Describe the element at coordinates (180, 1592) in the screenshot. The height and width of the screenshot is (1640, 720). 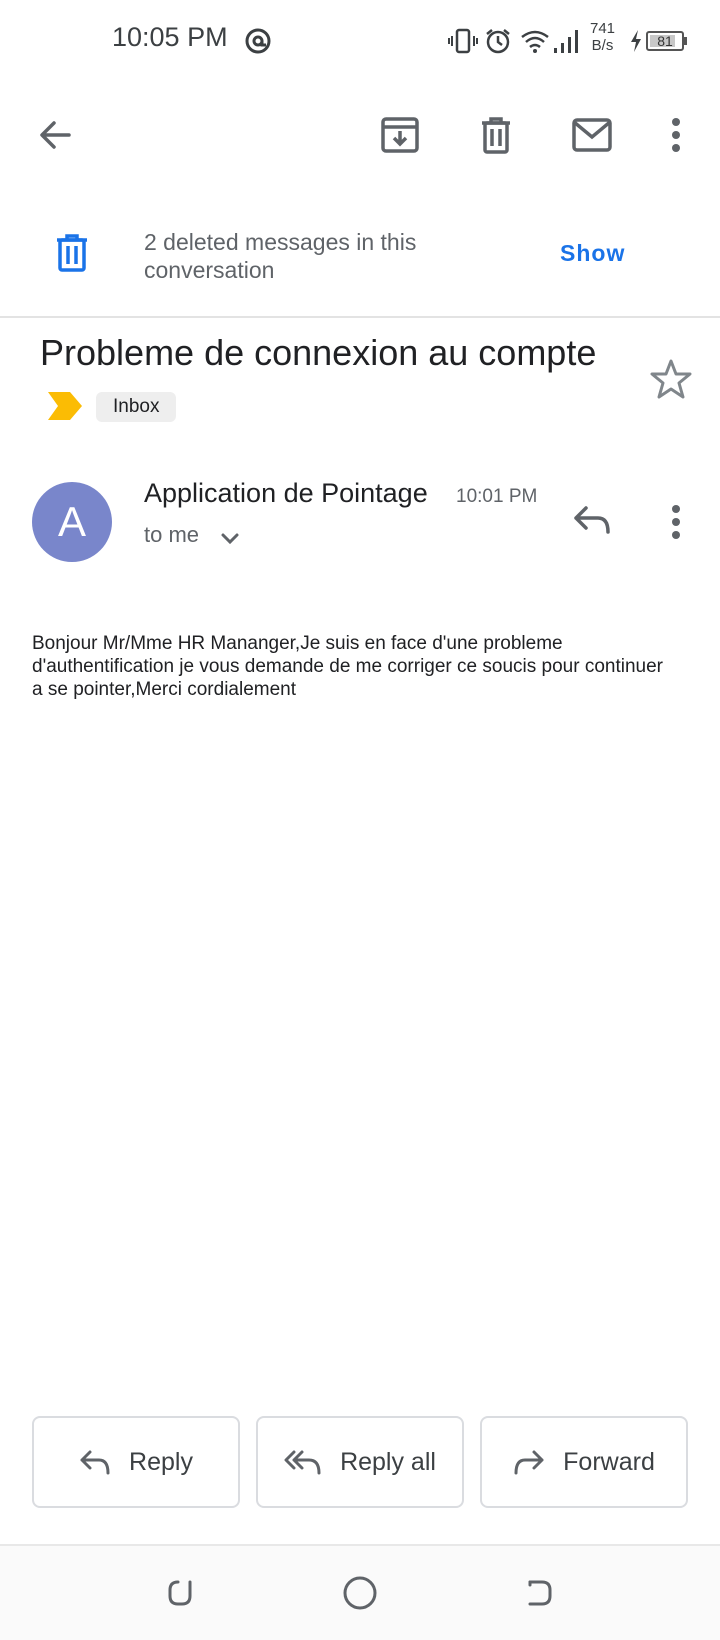
I see `recent-apps-icon` at that location.